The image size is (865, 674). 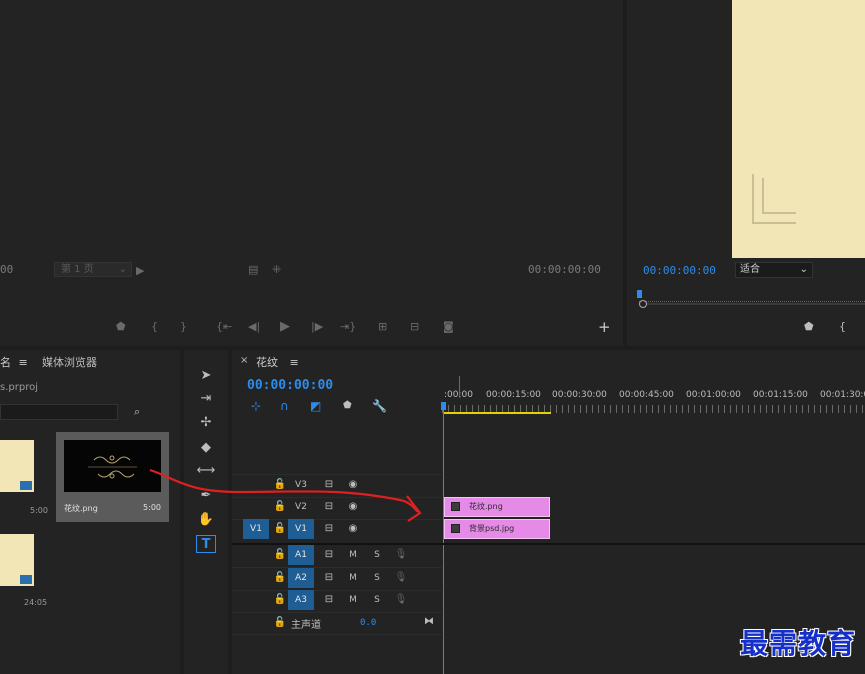 I want to click on drag-arrow-line, so click(x=284, y=490).